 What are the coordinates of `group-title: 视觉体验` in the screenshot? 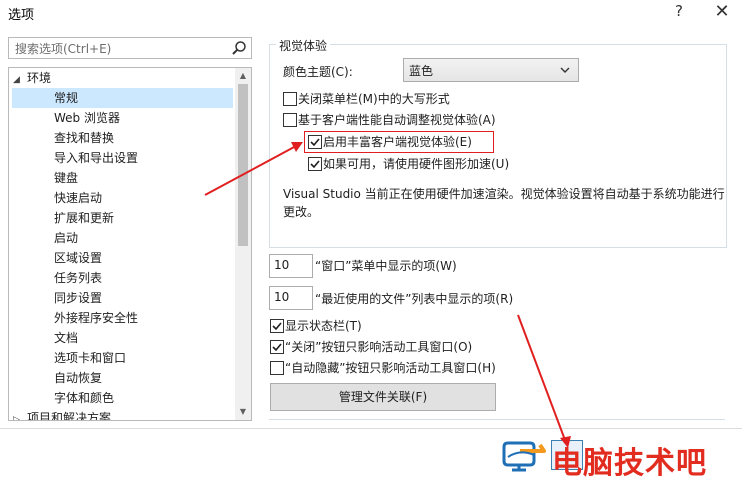 It's located at (303, 45).